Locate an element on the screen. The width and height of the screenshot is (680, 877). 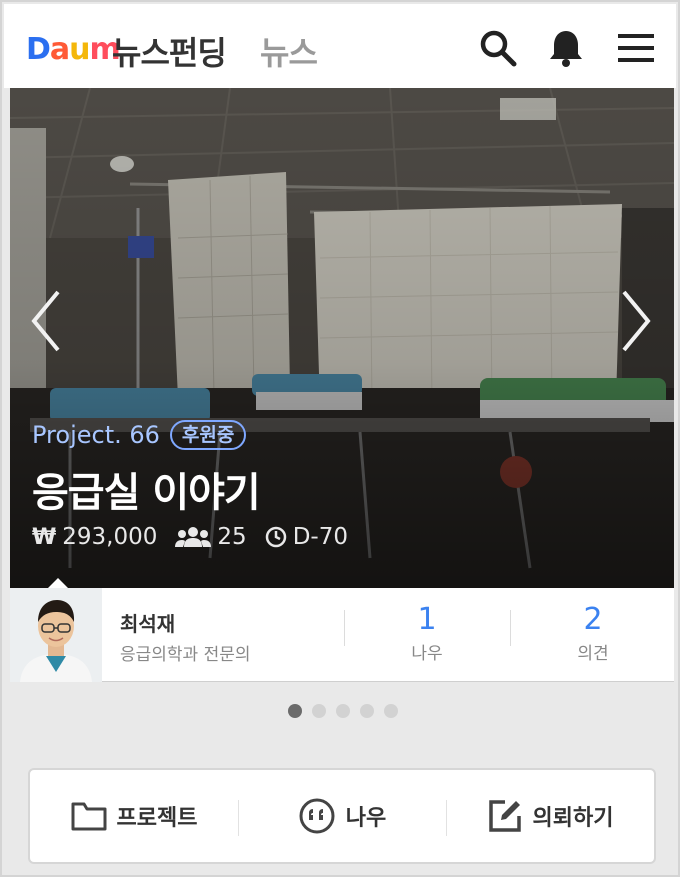
supporter-count: 25 is located at coordinates (211, 537).